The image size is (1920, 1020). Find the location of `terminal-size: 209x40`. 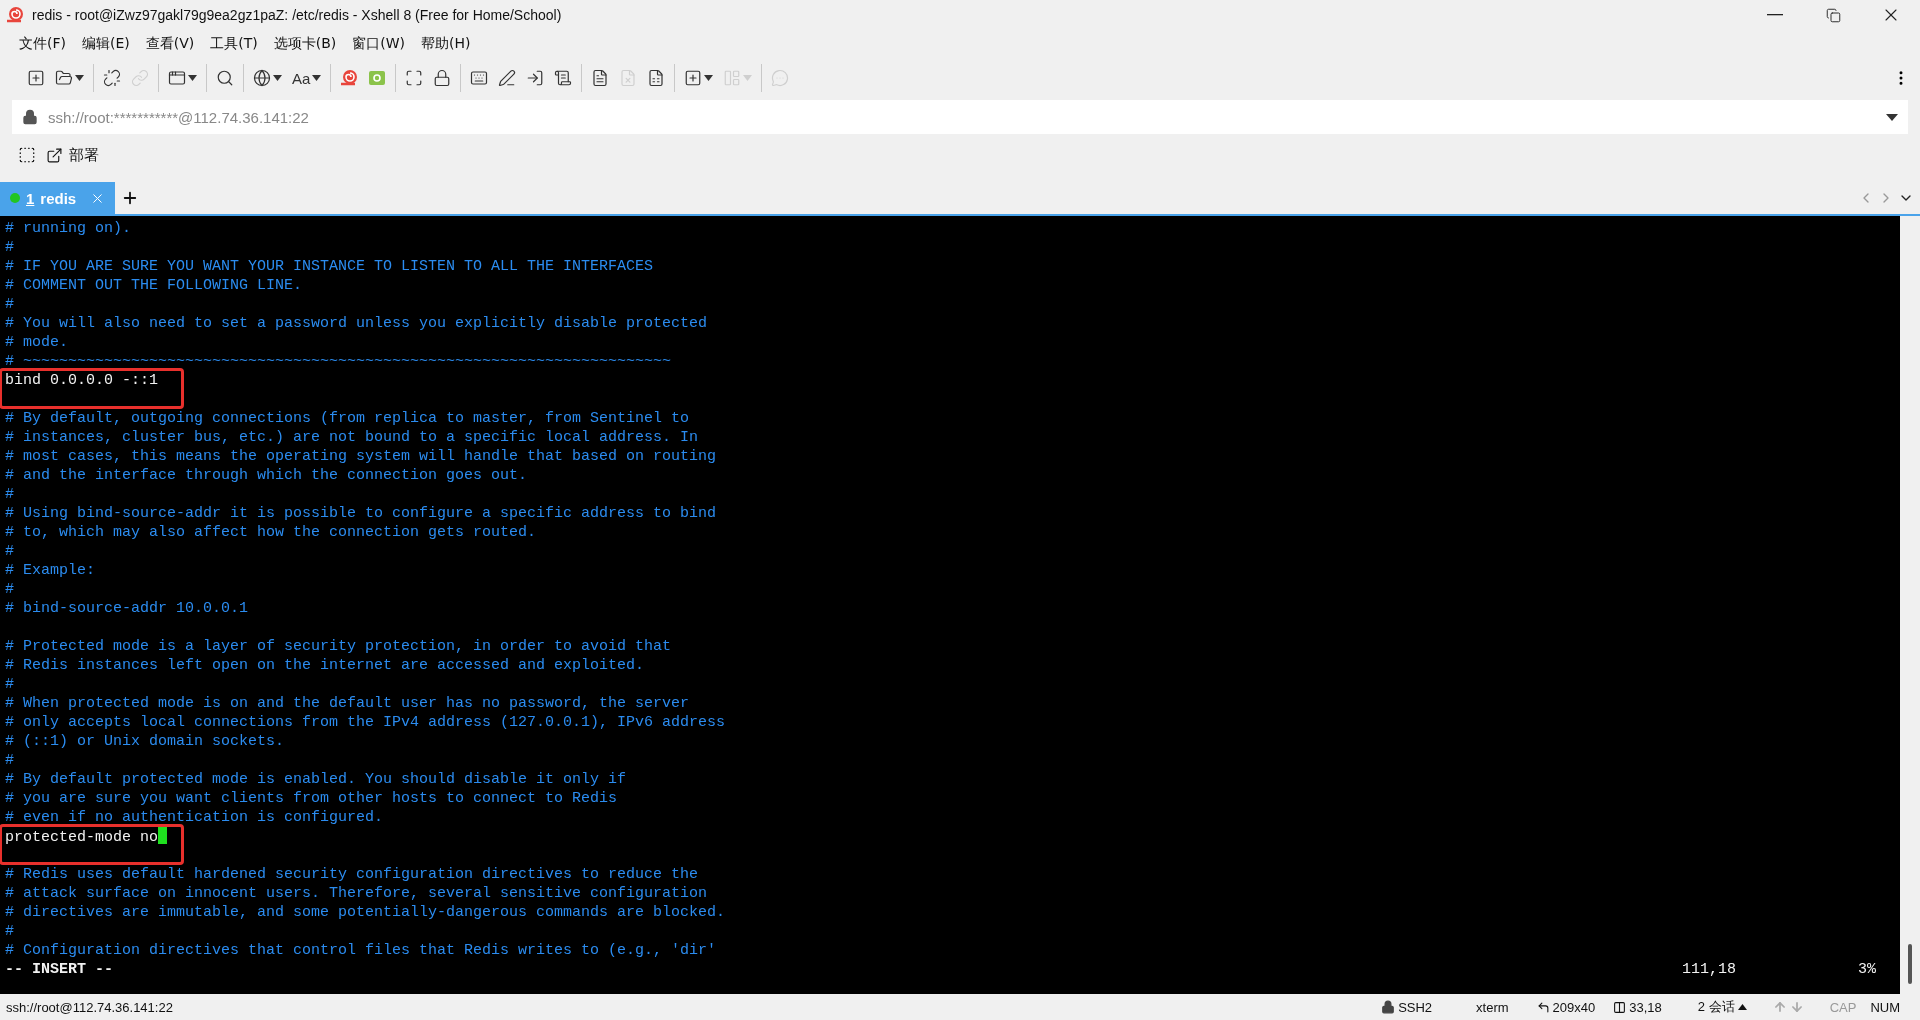

terminal-size: 209x40 is located at coordinates (1574, 1007).